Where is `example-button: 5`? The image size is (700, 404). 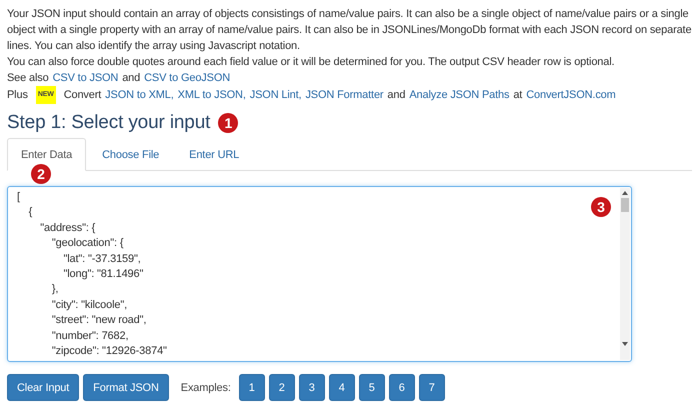 example-button: 5 is located at coordinates (371, 387).